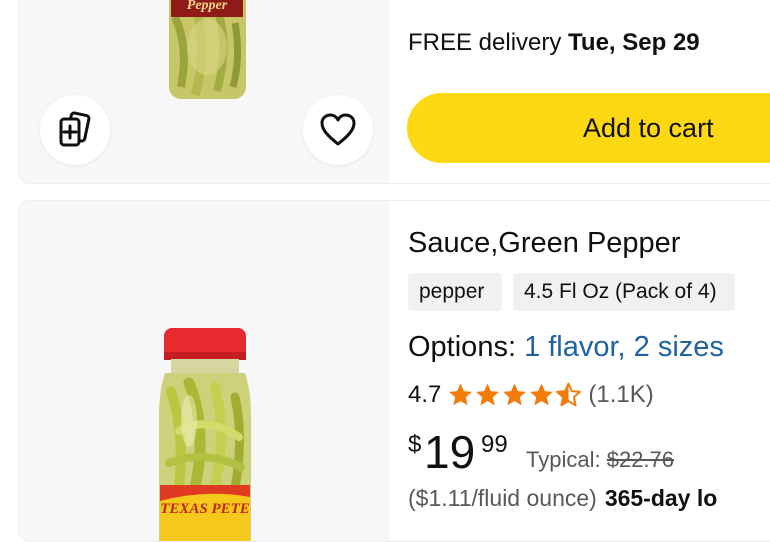 This screenshot has height=542, width=770. Describe the element at coordinates (661, 498) in the screenshot. I see `returns-info: 365-day lo` at that location.